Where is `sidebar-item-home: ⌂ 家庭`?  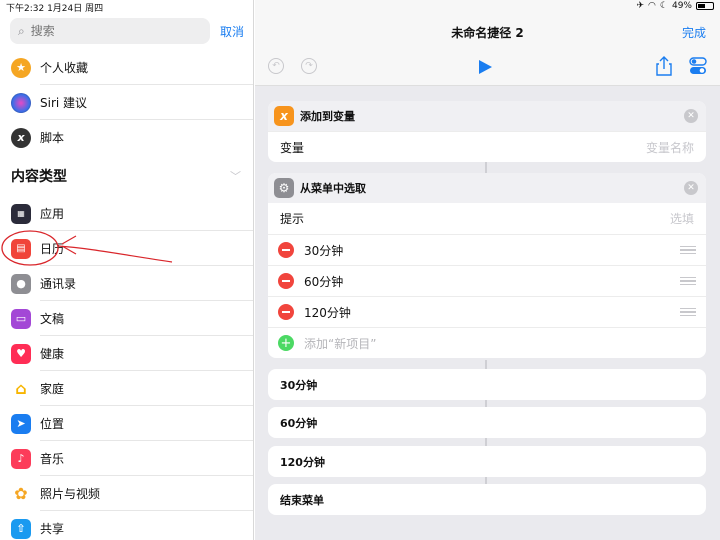 sidebar-item-home: ⌂ 家庭 is located at coordinates (126, 388).